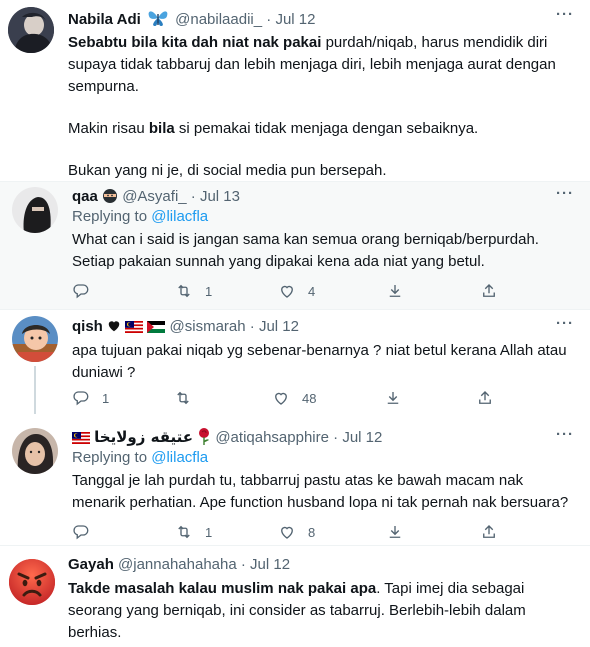  Describe the element at coordinates (177, 564) in the screenshot. I see `user-handle: @jannahahahaha` at that location.